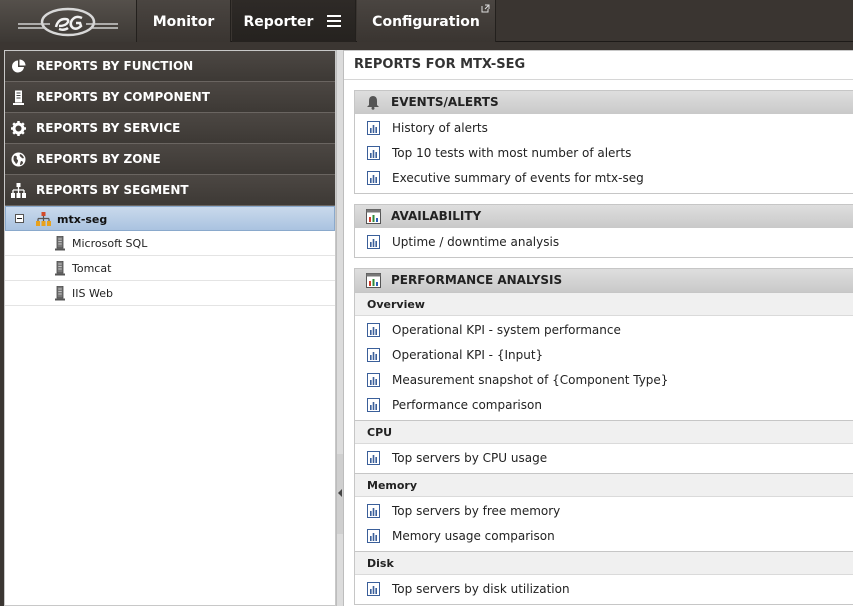  What do you see at coordinates (170, 218) in the screenshot?
I see `tree-node-mtx-seg: mtx-seg` at bounding box center [170, 218].